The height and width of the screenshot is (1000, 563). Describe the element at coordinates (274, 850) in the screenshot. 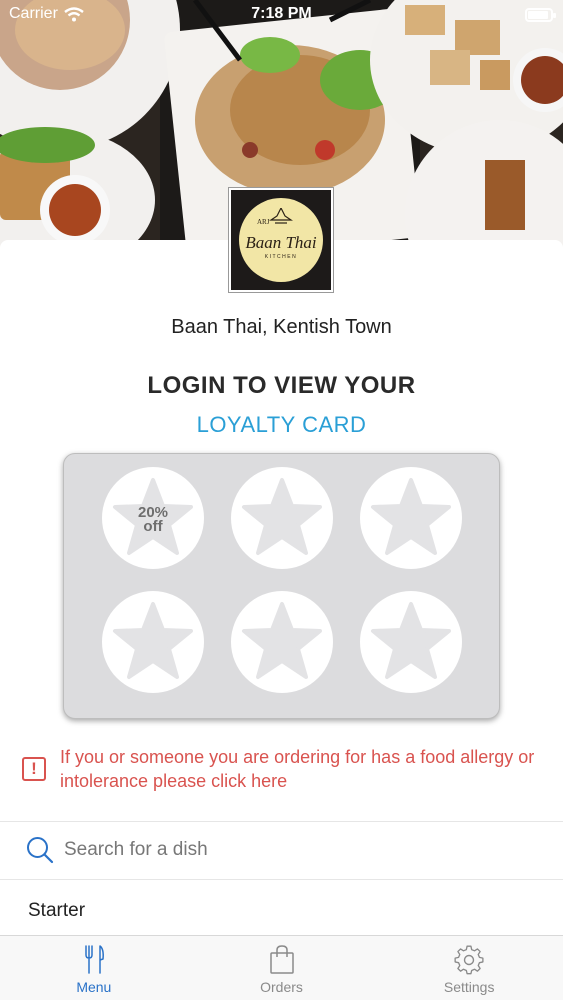

I see `search-input` at that location.